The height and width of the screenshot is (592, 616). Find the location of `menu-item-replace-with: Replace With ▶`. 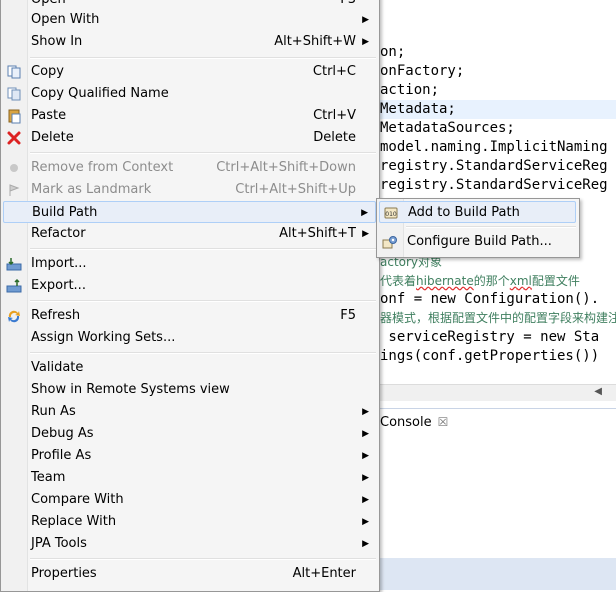

menu-item-replace-with: Replace With ▶ is located at coordinates (189, 522).